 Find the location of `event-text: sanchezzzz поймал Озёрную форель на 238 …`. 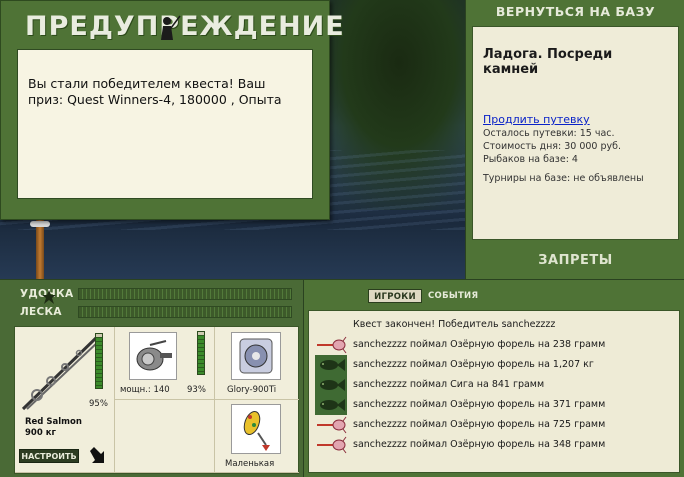

event-text: sanchezzzz поймал Озёрную форель на 238 … is located at coordinates (479, 344).